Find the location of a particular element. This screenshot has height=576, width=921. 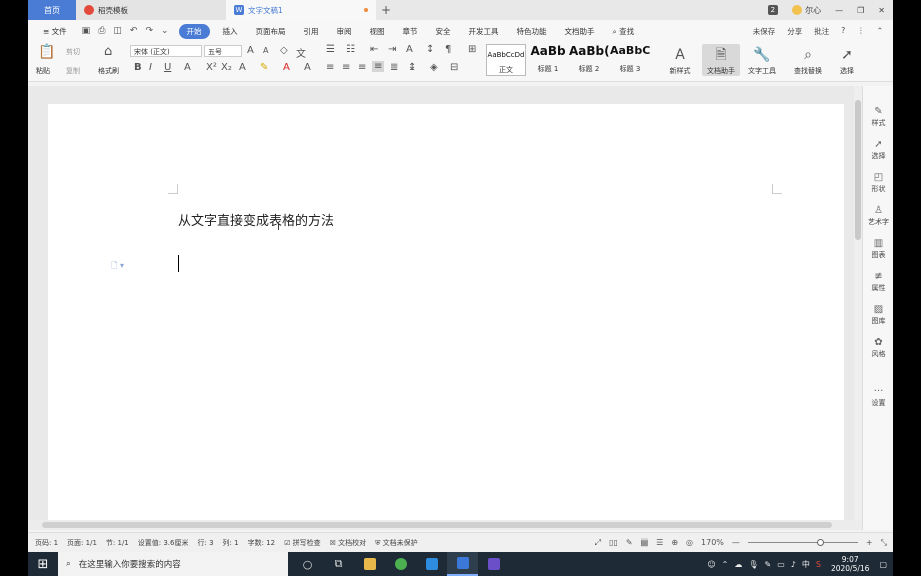

zoom-slider is located at coordinates (802, 542).